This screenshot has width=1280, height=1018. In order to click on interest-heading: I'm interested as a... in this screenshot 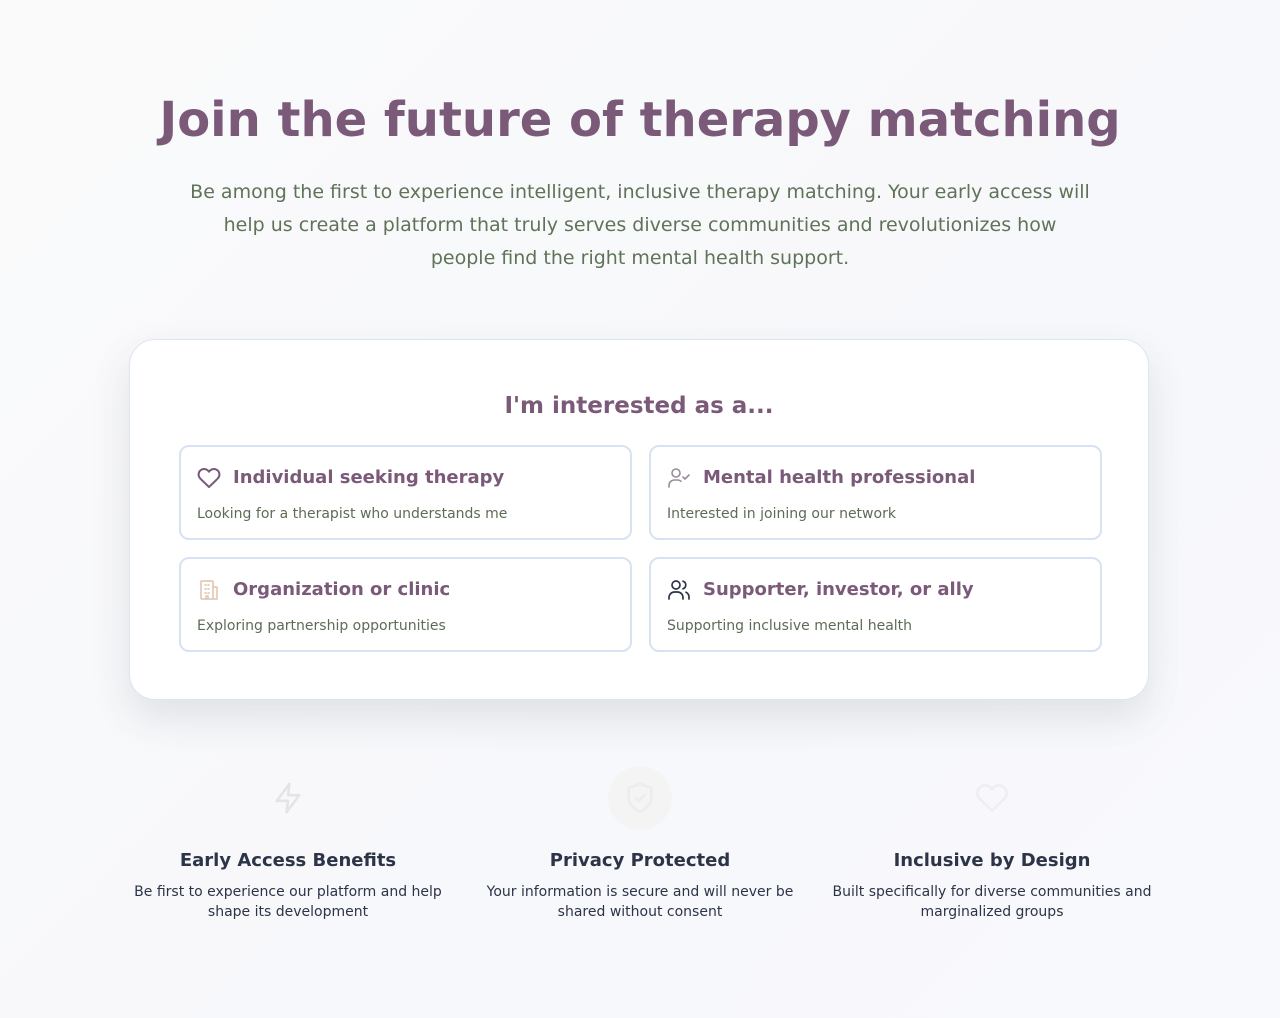, I will do `click(639, 406)`.